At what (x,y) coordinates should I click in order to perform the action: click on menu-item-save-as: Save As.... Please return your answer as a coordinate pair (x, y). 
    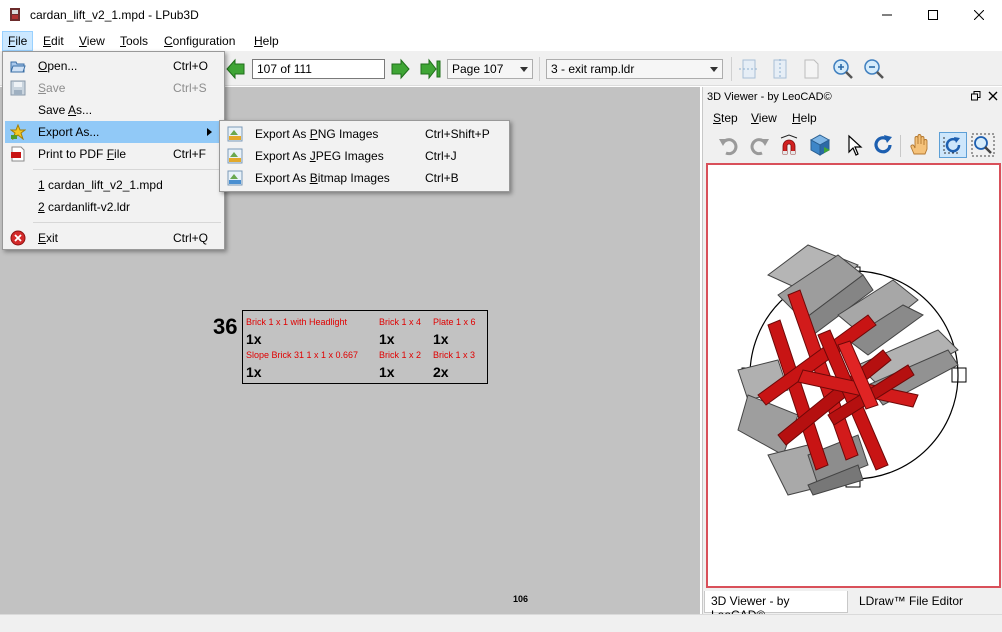
    Looking at the image, I should click on (114, 110).